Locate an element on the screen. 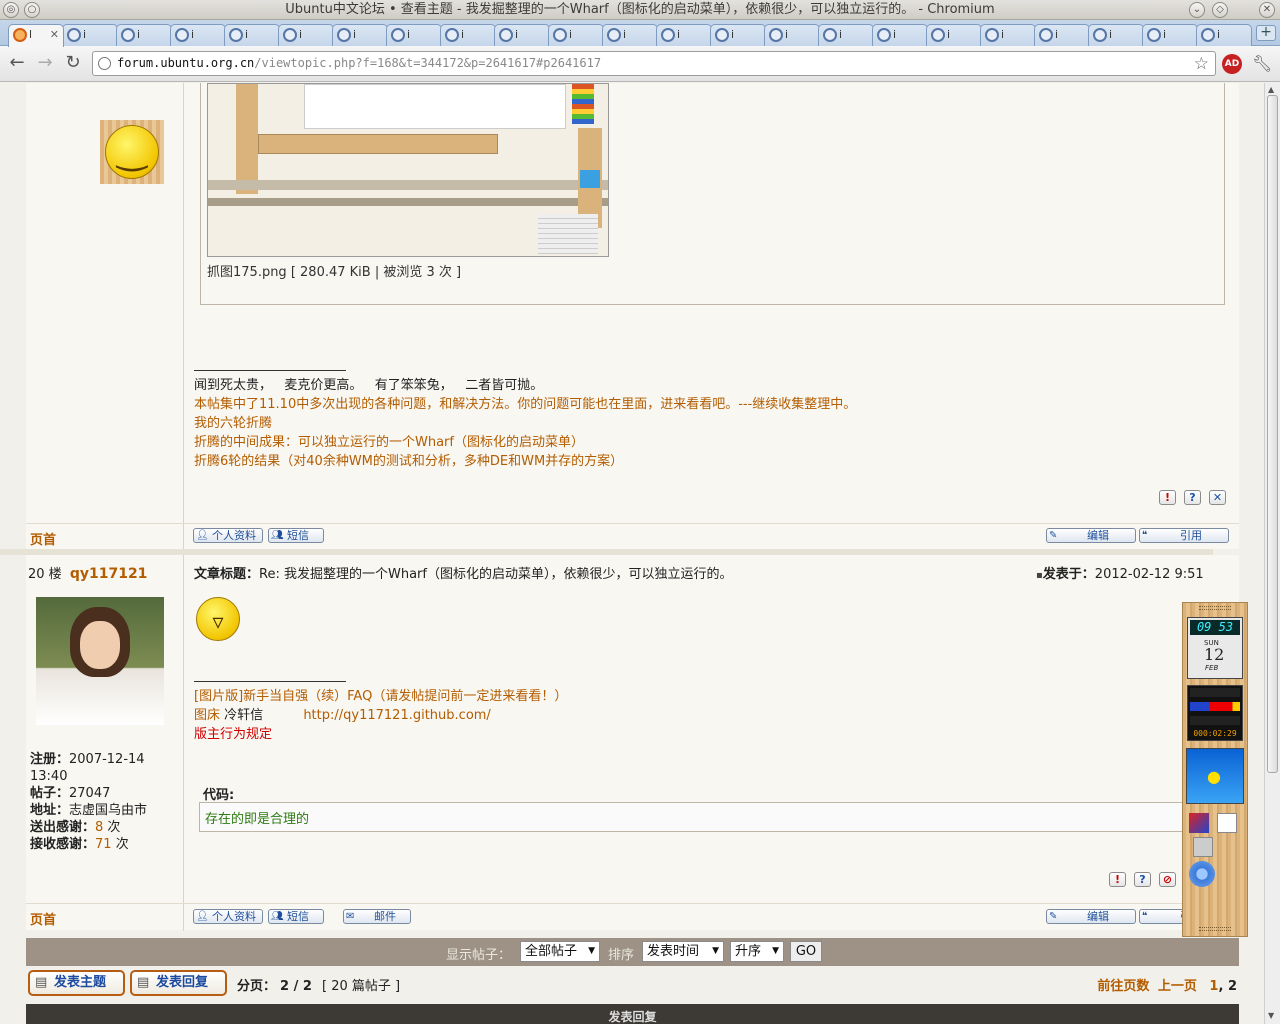  window-shade-icon: ○ is located at coordinates (32, 10).